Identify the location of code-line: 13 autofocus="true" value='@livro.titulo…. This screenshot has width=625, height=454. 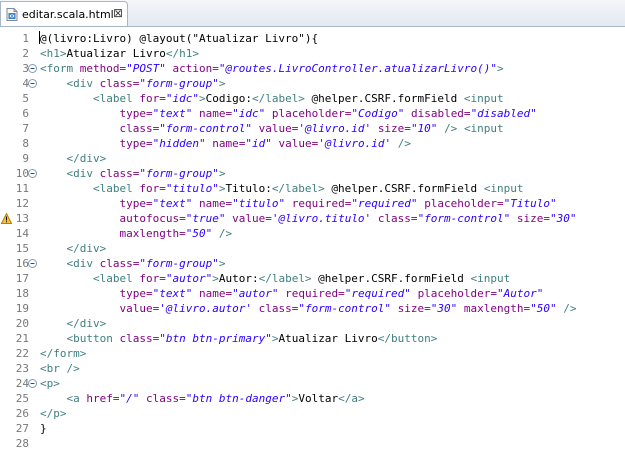
(312, 218).